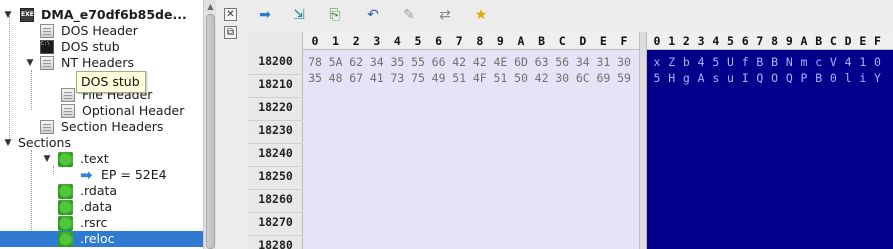 This screenshot has height=249, width=893. Describe the element at coordinates (336, 62) in the screenshot. I see `hex-byte: 5A` at that location.